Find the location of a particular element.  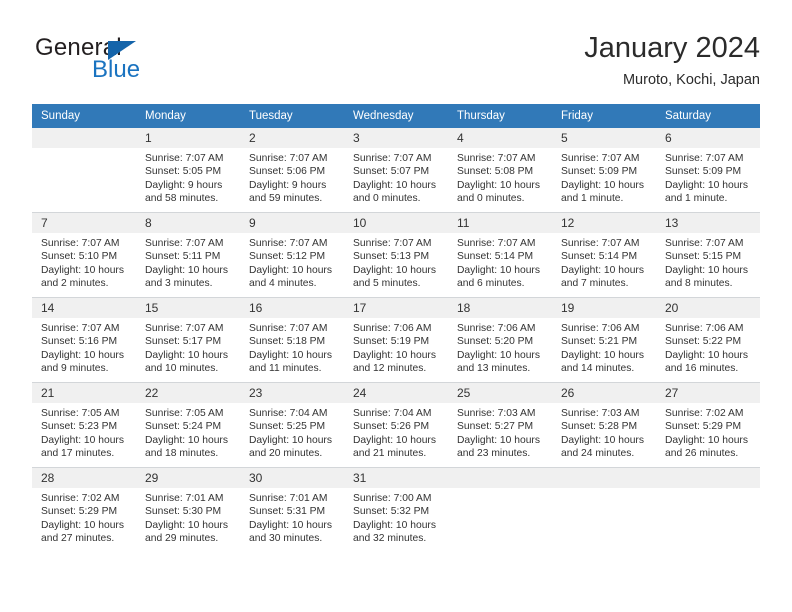

sunset-text: Sunset: 5:20 PM is located at coordinates (495, 342).